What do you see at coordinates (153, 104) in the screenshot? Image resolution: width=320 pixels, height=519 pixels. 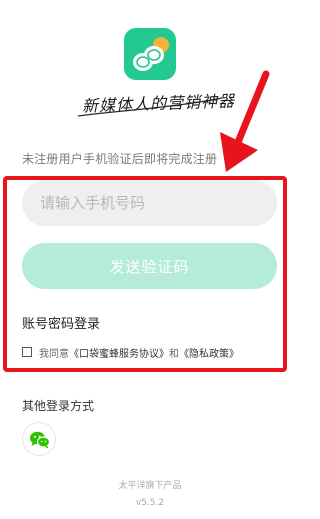 I see `slogan: 新媒体人的营销神器` at bounding box center [153, 104].